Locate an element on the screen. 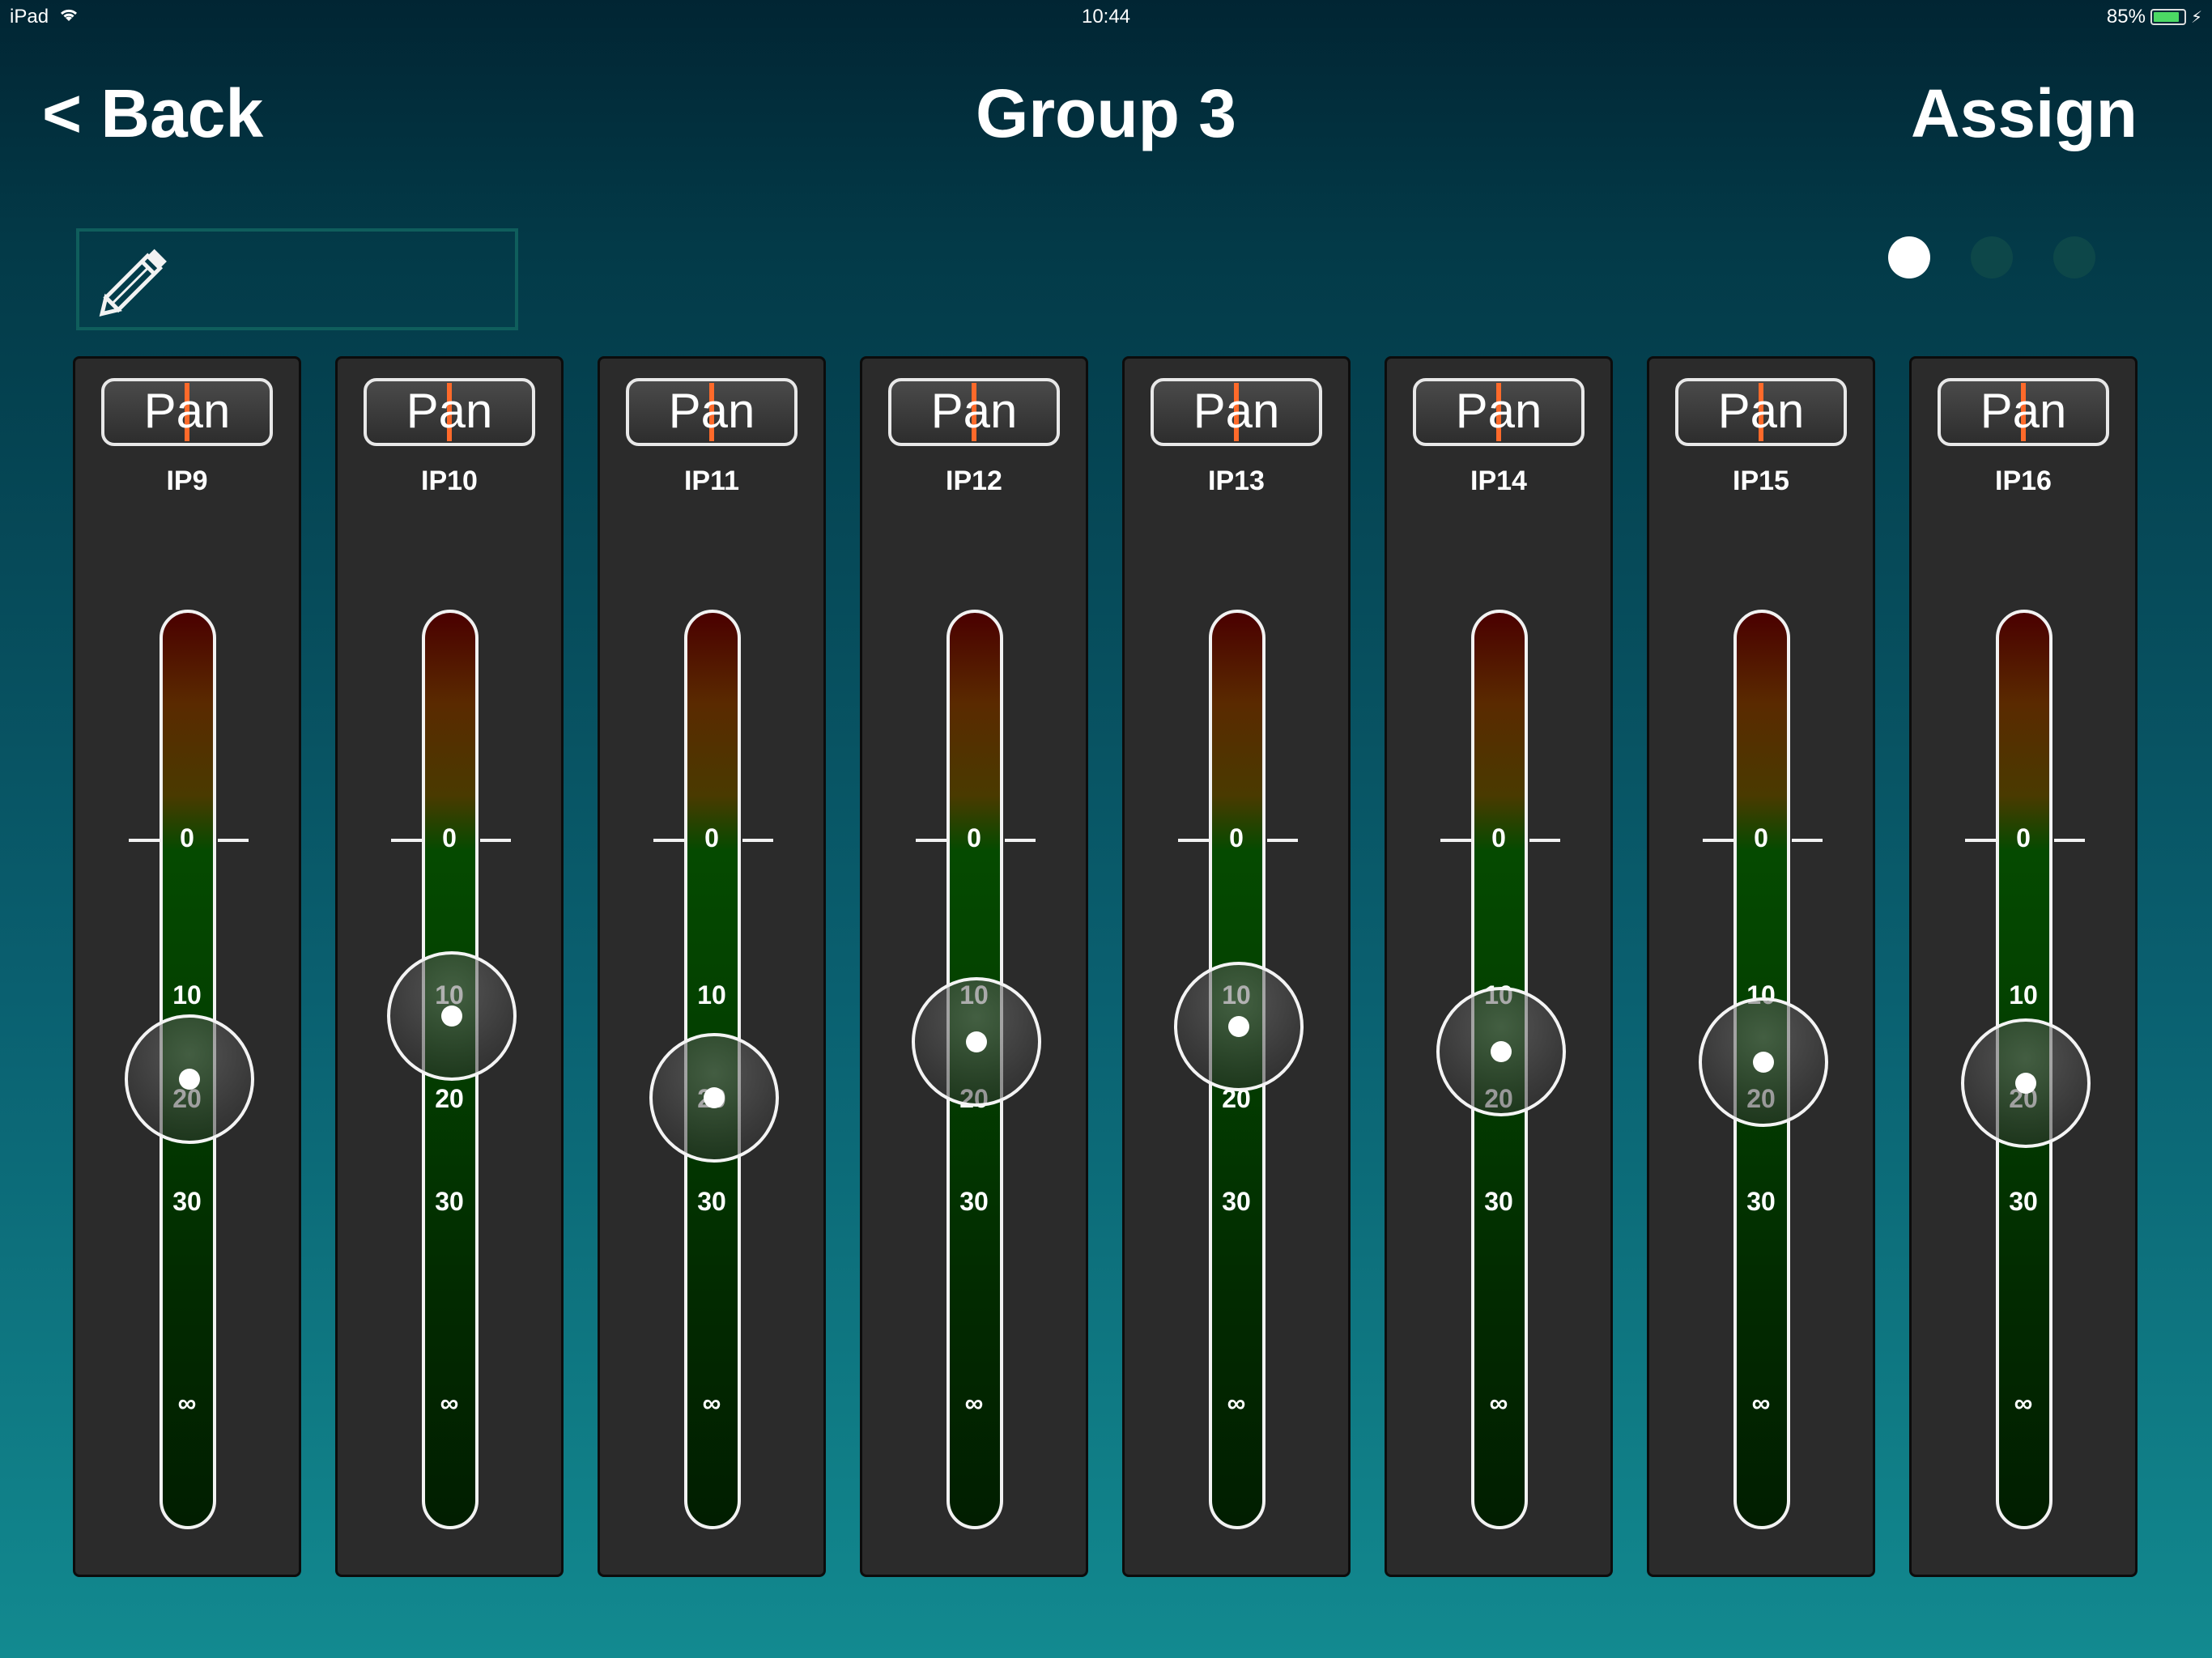  status-bar: iPad 10:44 85% ⚡ is located at coordinates (1106, 18).